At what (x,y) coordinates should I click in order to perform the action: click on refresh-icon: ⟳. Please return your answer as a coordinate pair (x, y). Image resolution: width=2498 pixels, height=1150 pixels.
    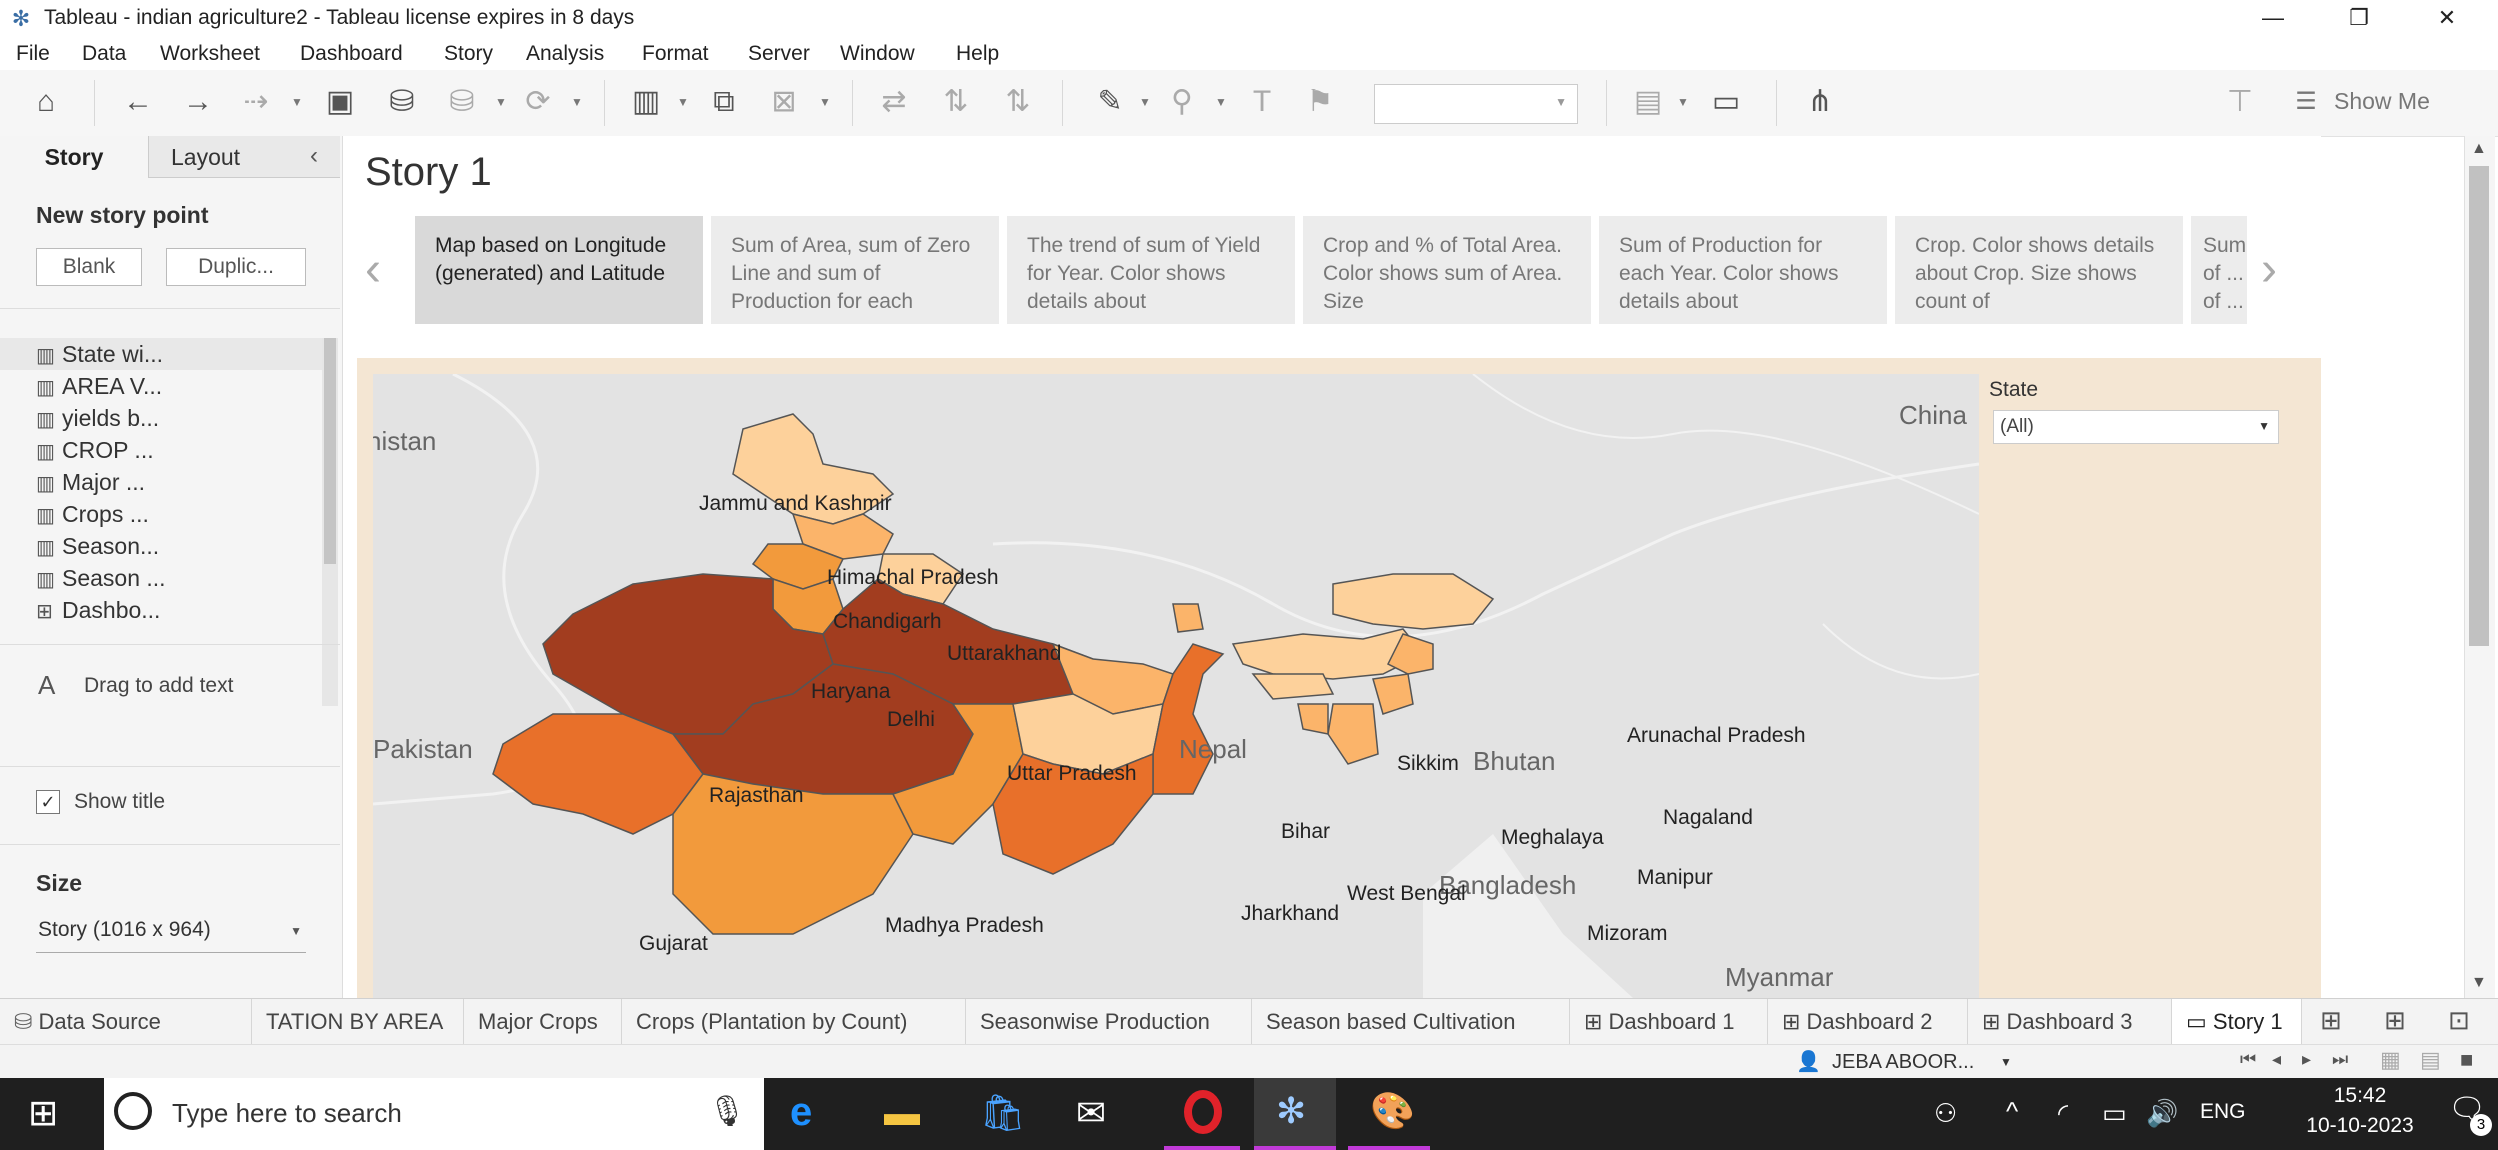
    Looking at the image, I should click on (538, 102).